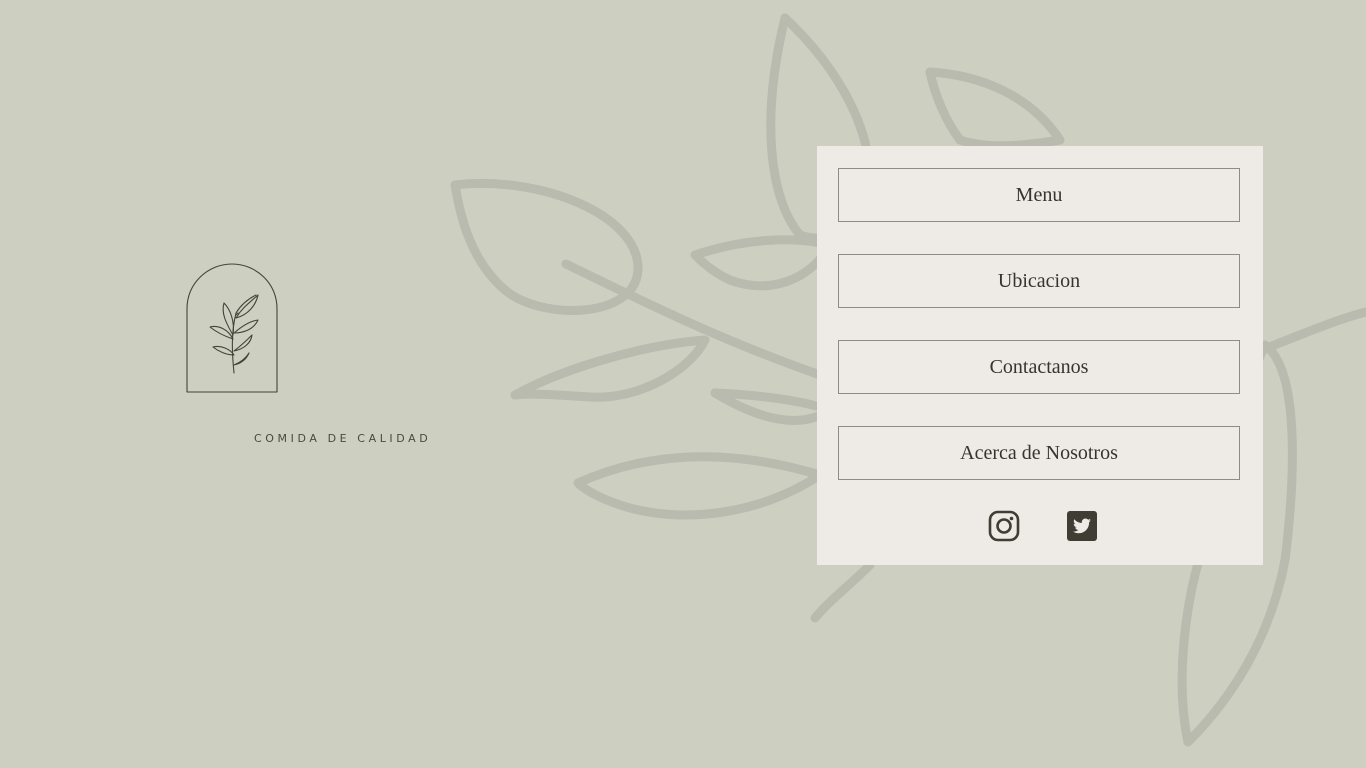 The height and width of the screenshot is (768, 1366). Describe the element at coordinates (1039, 367) in the screenshot. I see `contactanos-button: Contactanos` at that location.